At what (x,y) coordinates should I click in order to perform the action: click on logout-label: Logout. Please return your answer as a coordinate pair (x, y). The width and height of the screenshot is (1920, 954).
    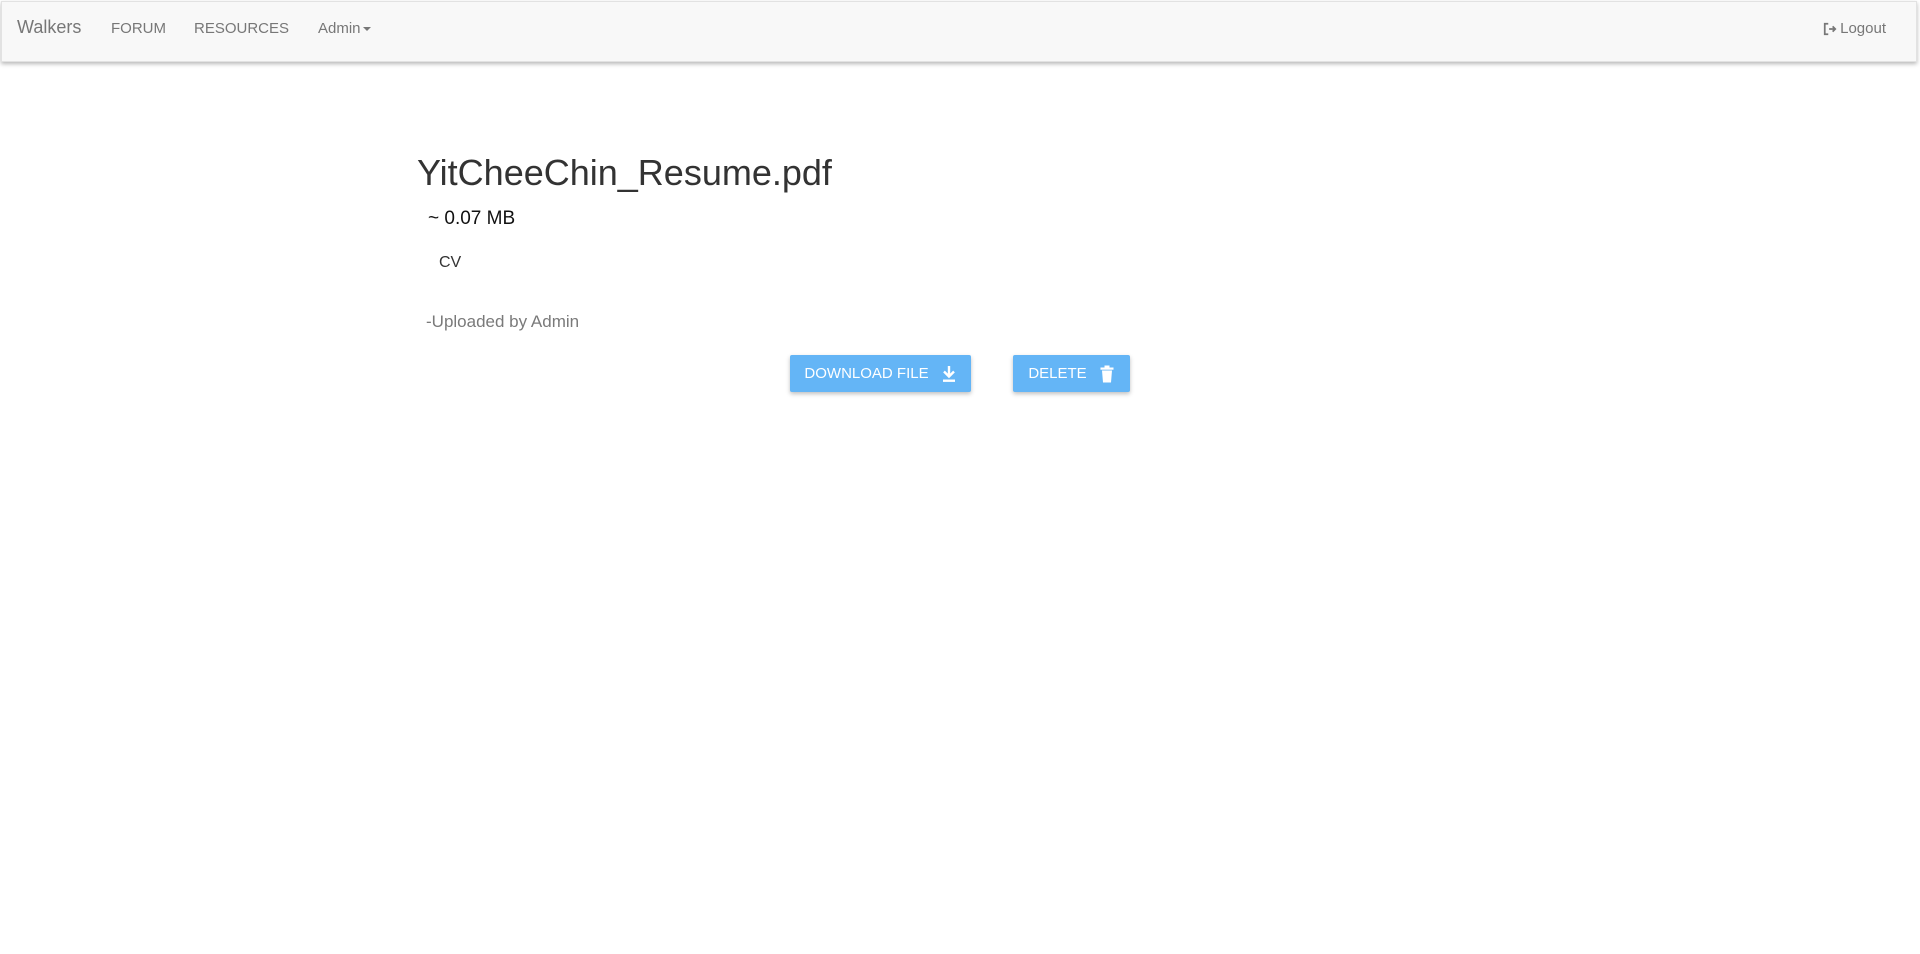
    Looking at the image, I should click on (1863, 28).